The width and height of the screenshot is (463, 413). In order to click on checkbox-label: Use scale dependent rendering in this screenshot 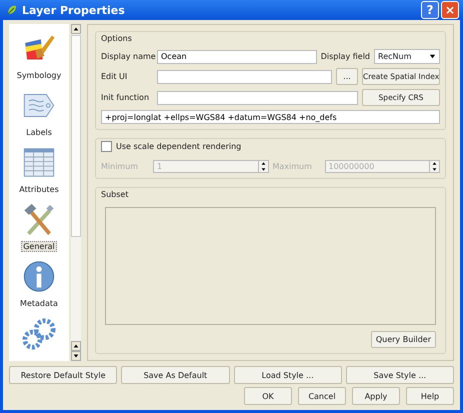, I will do `click(179, 146)`.